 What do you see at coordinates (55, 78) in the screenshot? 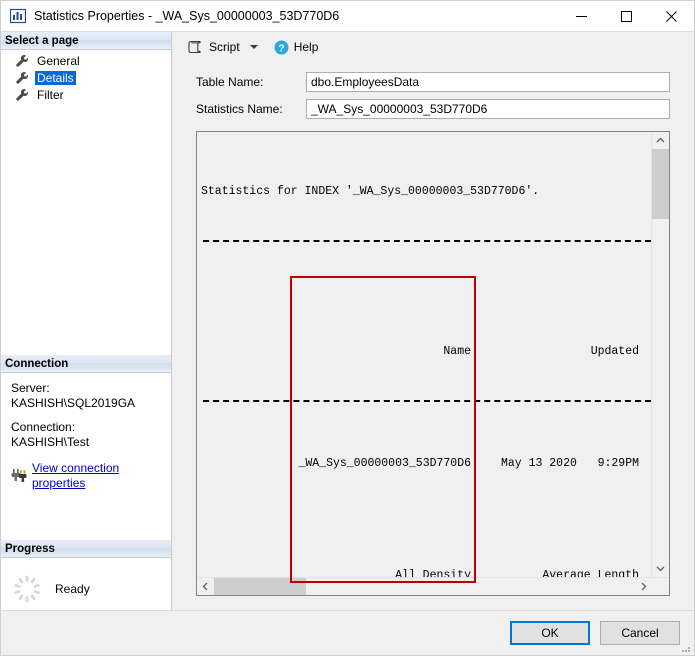
I see `sidebar-item-label: Details` at bounding box center [55, 78].